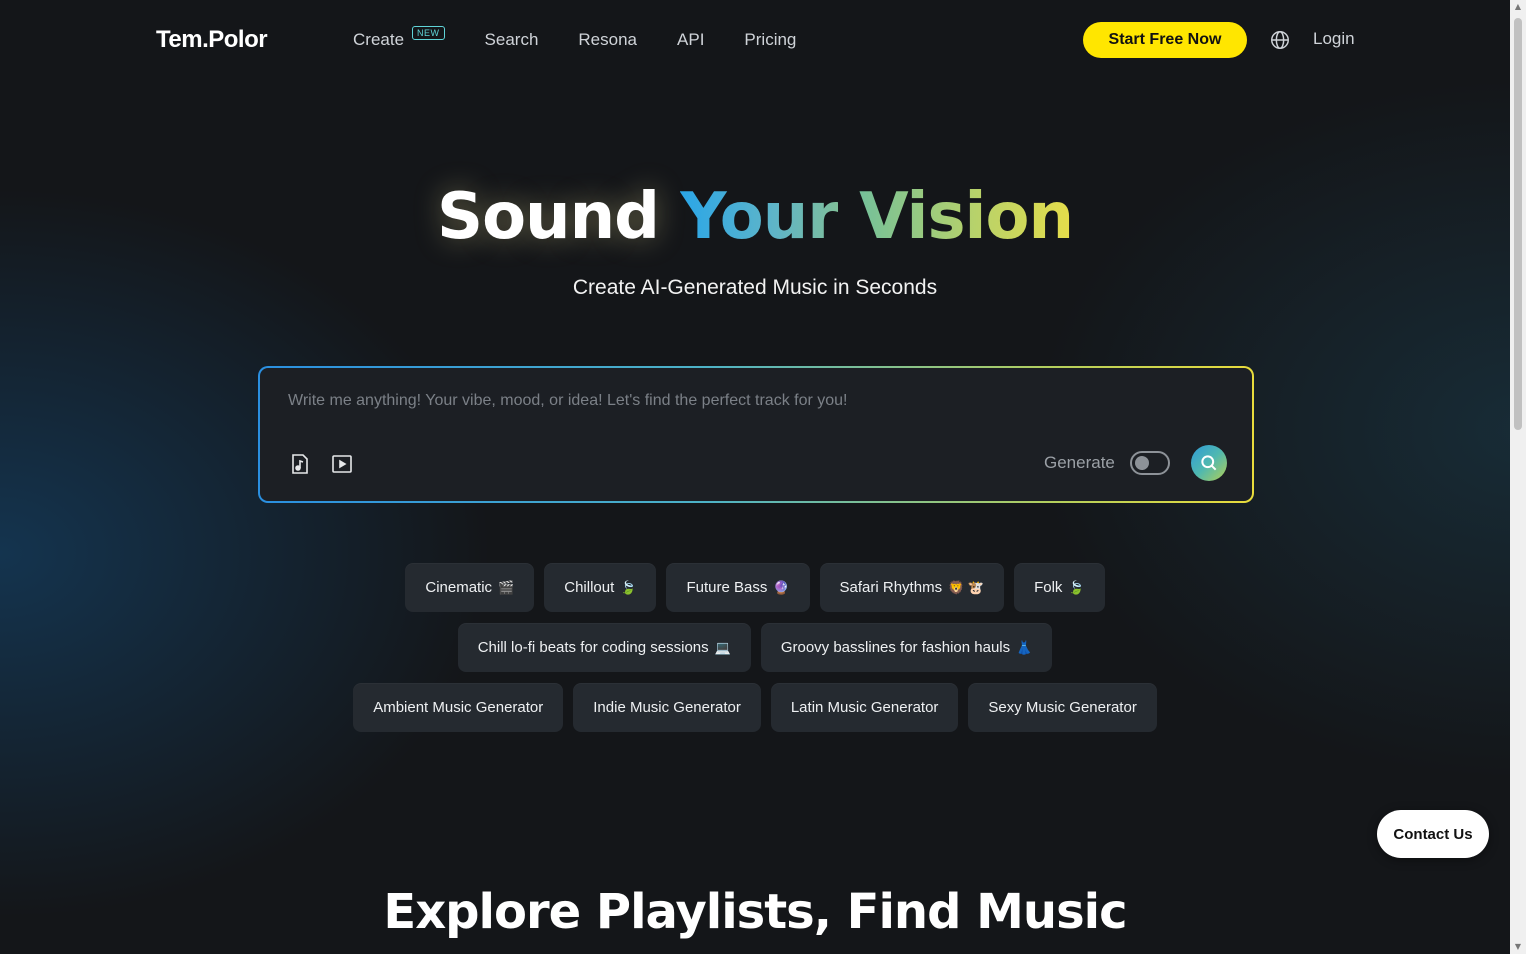 This screenshot has height=954, width=1526. Describe the element at coordinates (755, 912) in the screenshot. I see `section-title: Explore Playlists, Find Music` at that location.